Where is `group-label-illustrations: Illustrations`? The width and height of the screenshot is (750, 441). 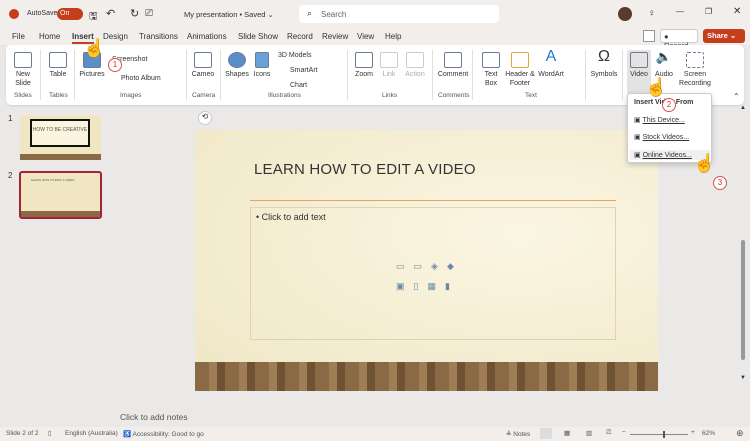
group-label-illustrations: Illustrations is located at coordinates (284, 95).